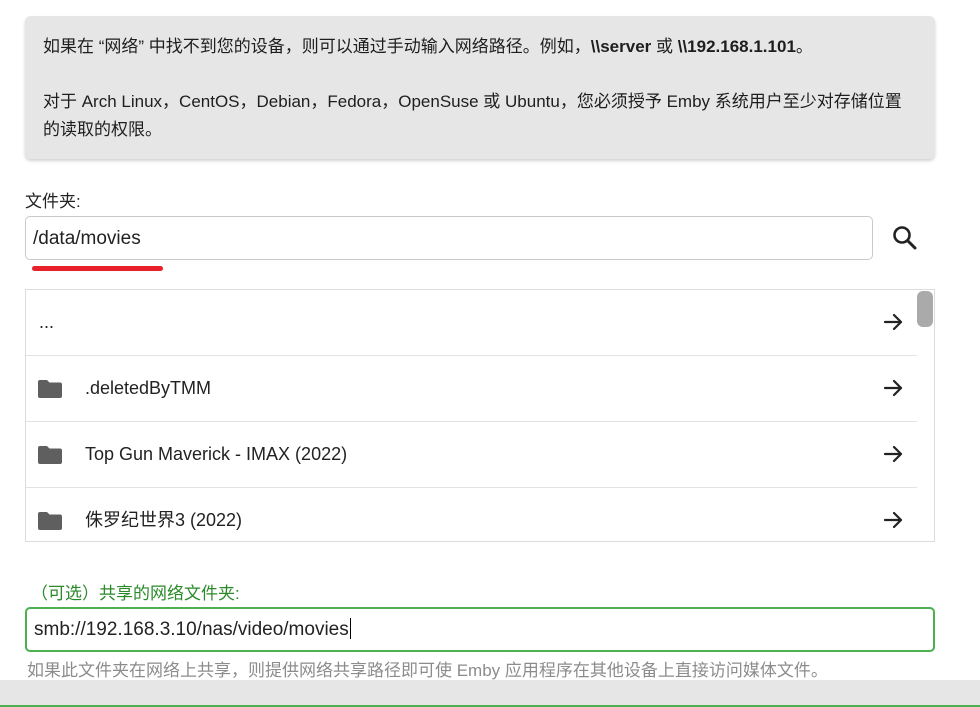 This screenshot has height=707, width=980. Describe the element at coordinates (471, 514) in the screenshot. I see `list-item-folder: 侏罗纪世界3 (2022)` at that location.